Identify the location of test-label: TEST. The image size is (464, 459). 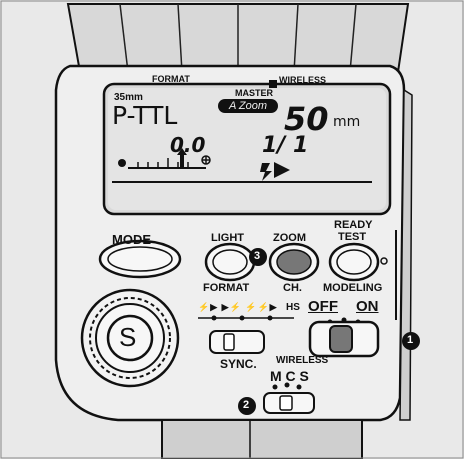
(352, 237).